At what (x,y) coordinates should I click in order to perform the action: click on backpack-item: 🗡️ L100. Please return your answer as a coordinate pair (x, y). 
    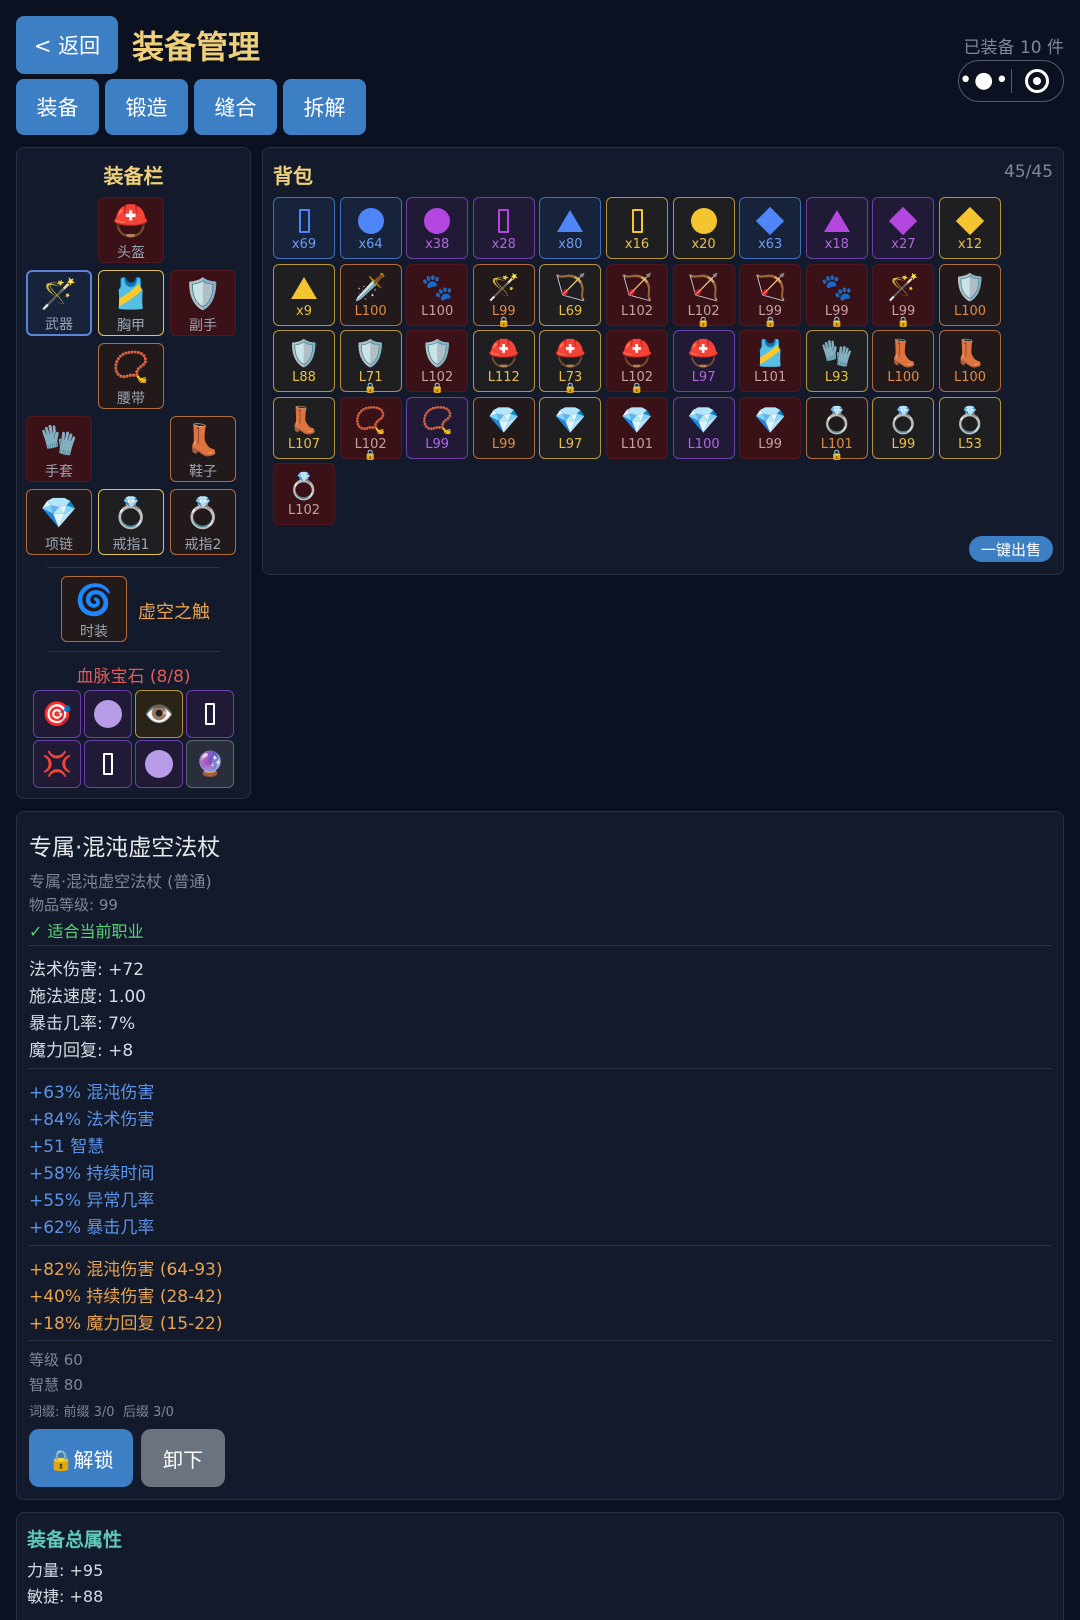
    Looking at the image, I should click on (370, 294).